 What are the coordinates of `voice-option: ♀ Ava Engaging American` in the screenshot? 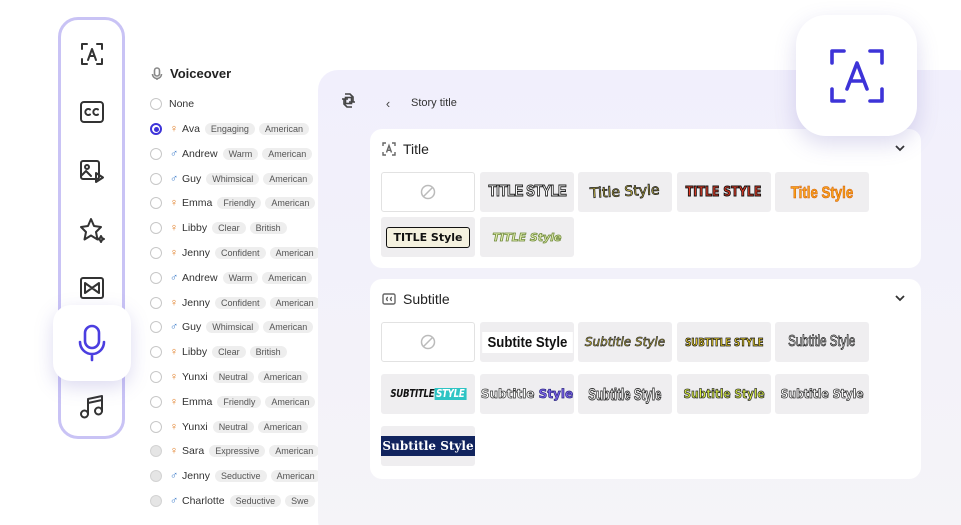 It's located at (231, 129).